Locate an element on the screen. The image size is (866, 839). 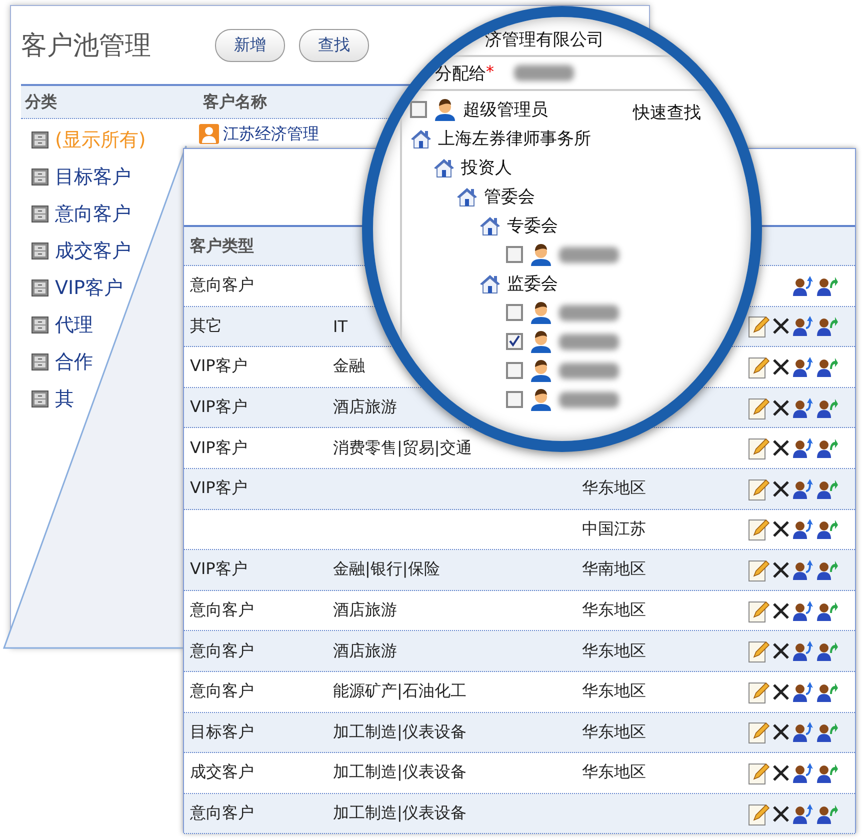
category-item: 目标客户 is located at coordinates (93, 177).